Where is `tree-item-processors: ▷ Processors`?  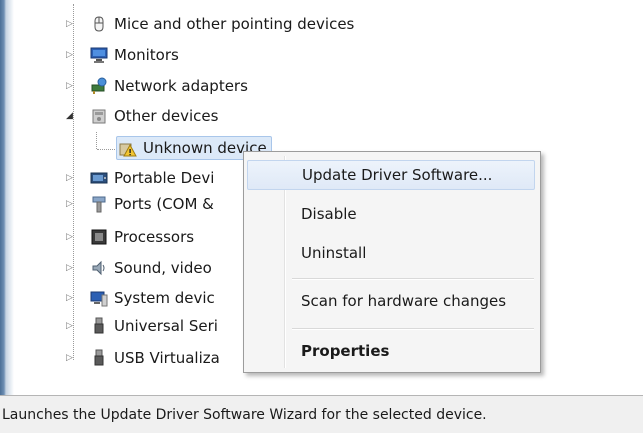
tree-item-processors: ▷ Processors is located at coordinates (130, 237).